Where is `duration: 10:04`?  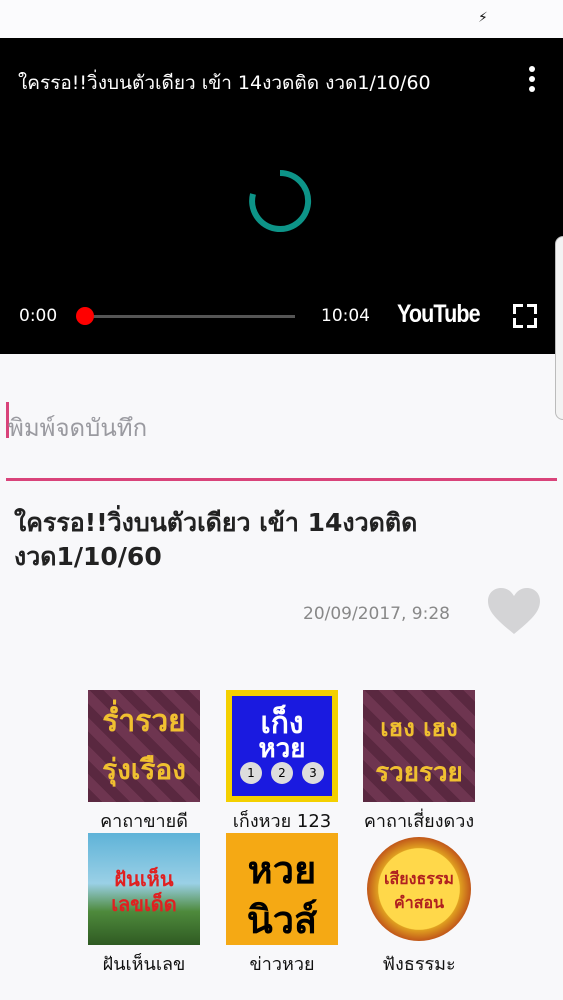
duration: 10:04 is located at coordinates (345, 316).